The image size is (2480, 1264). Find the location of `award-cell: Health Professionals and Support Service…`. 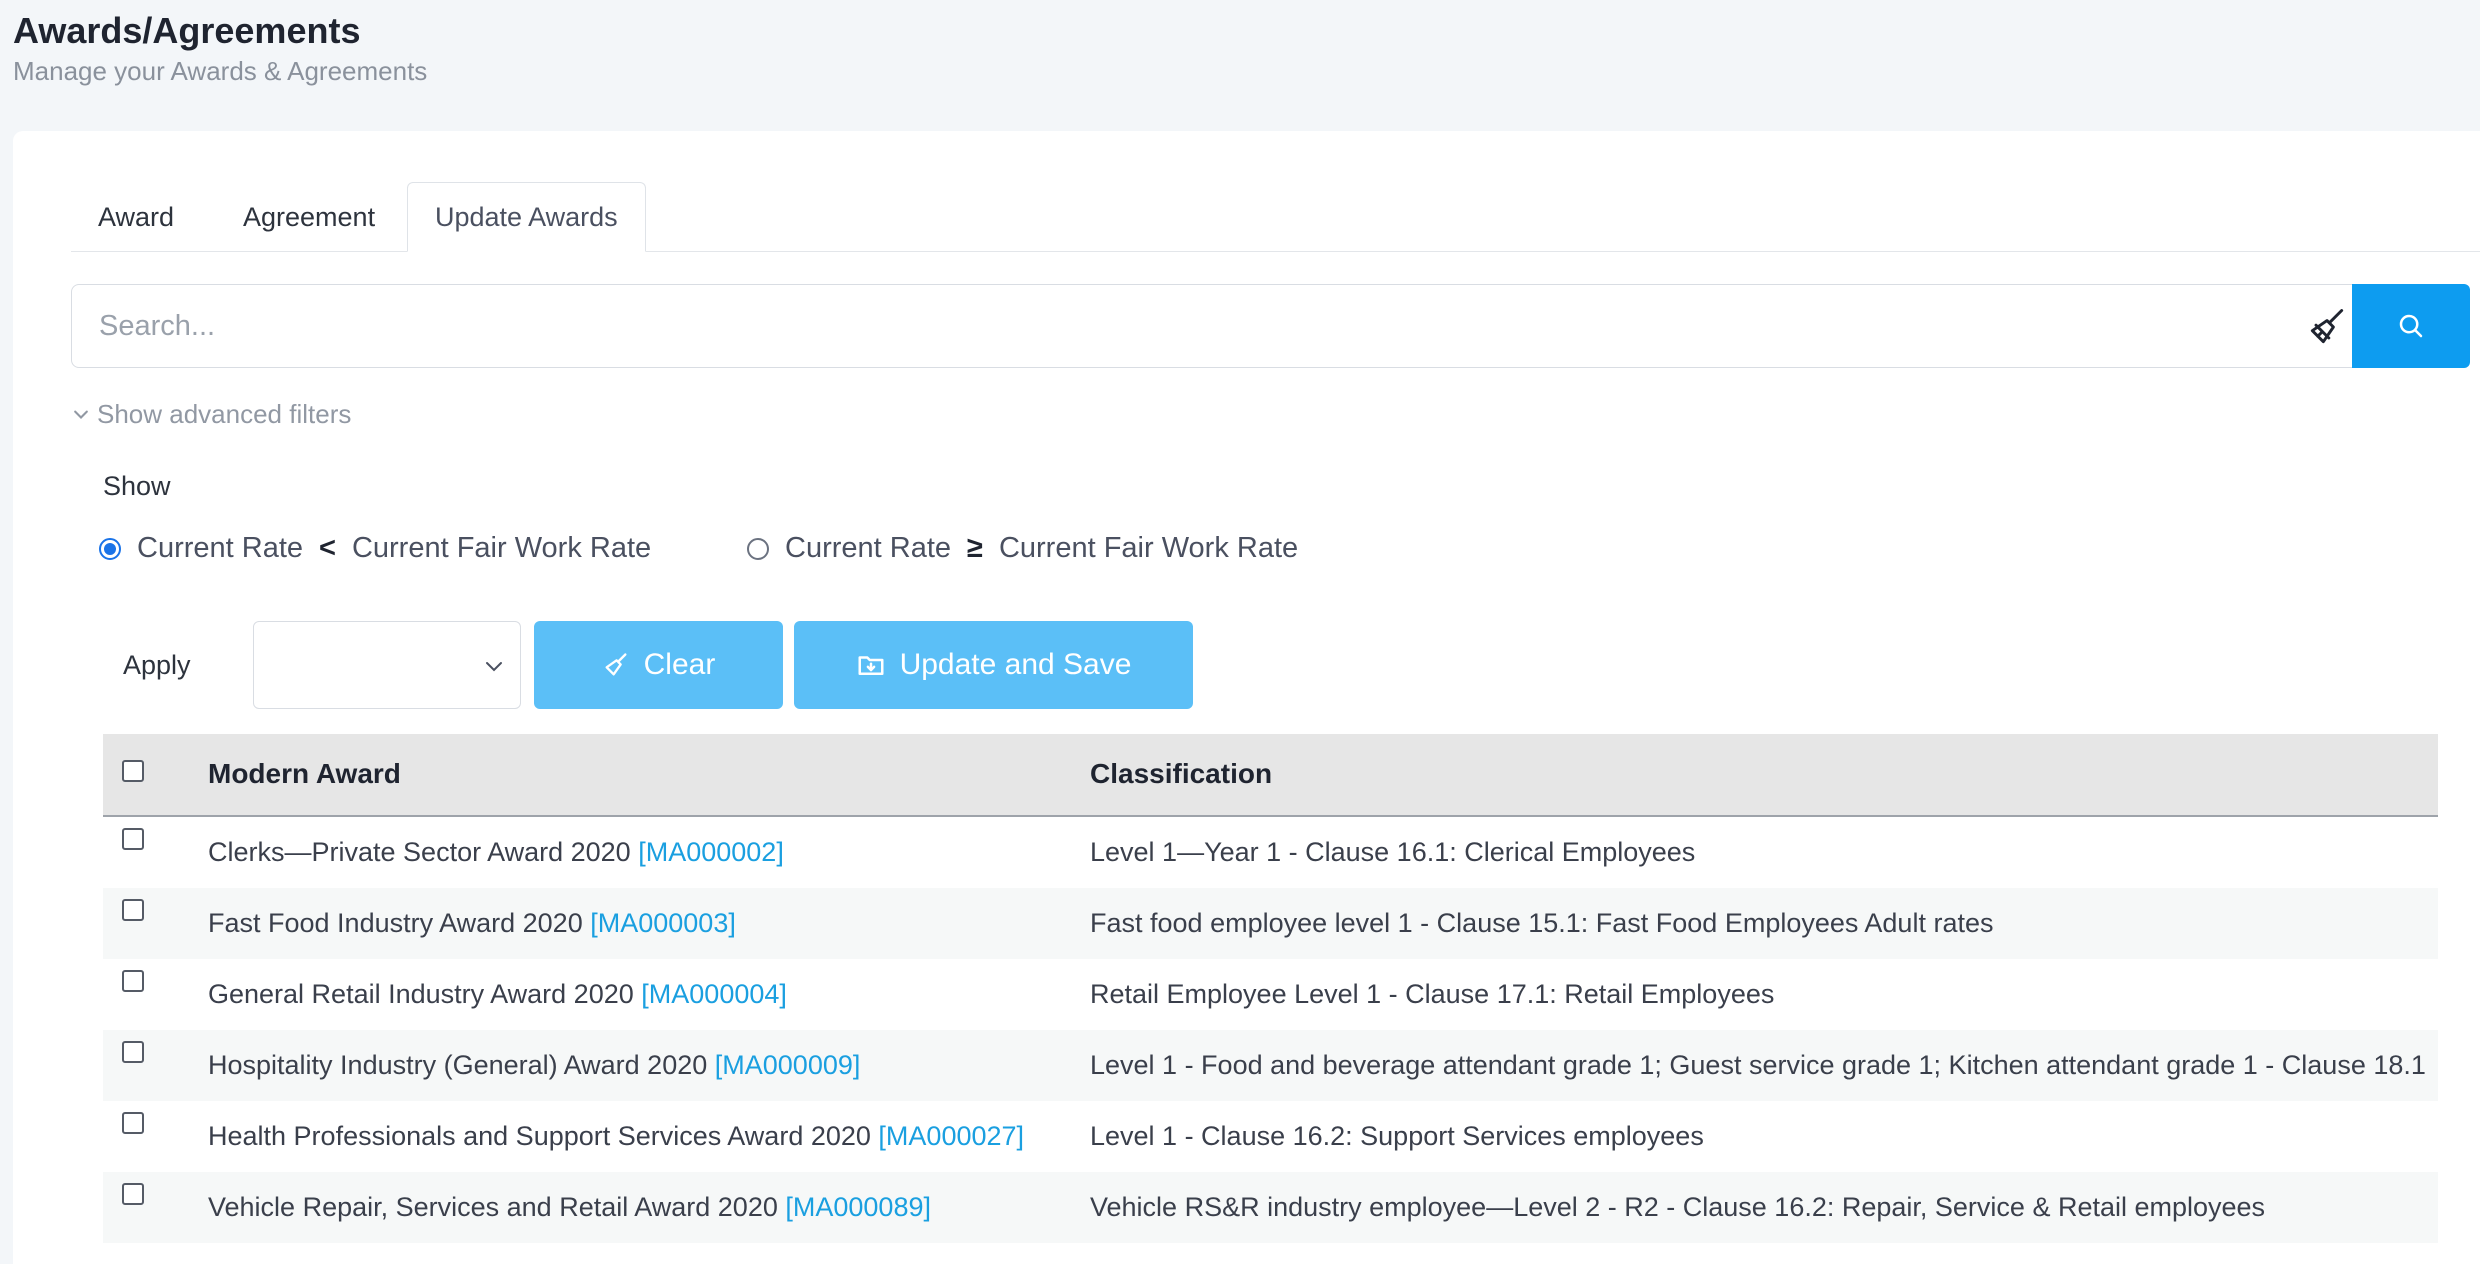

award-cell: Health Professionals and Support Service… is located at coordinates (616, 1136).